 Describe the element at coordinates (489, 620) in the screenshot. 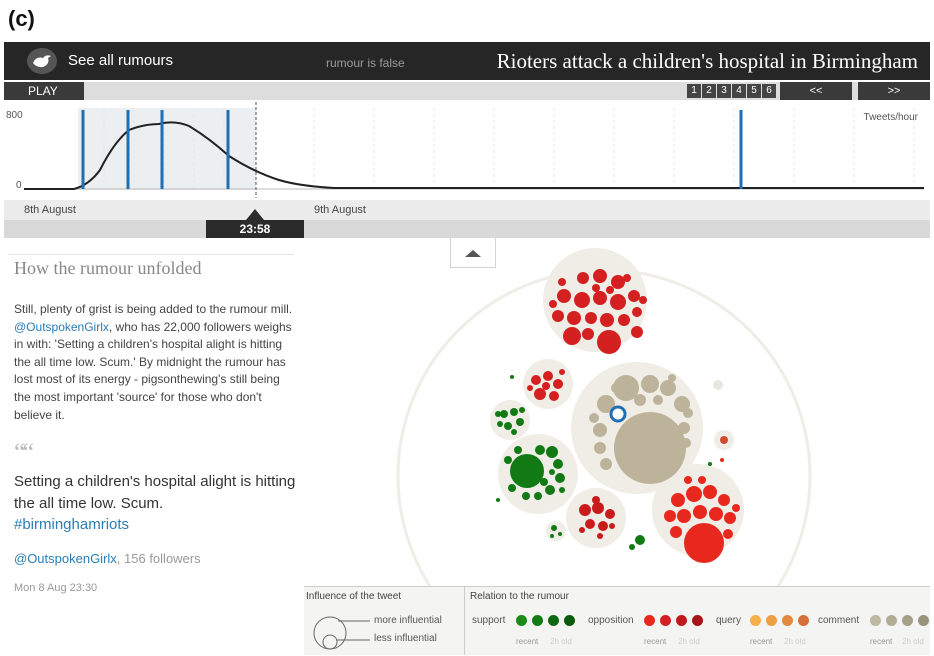

I see `legend-support-label: support` at that location.